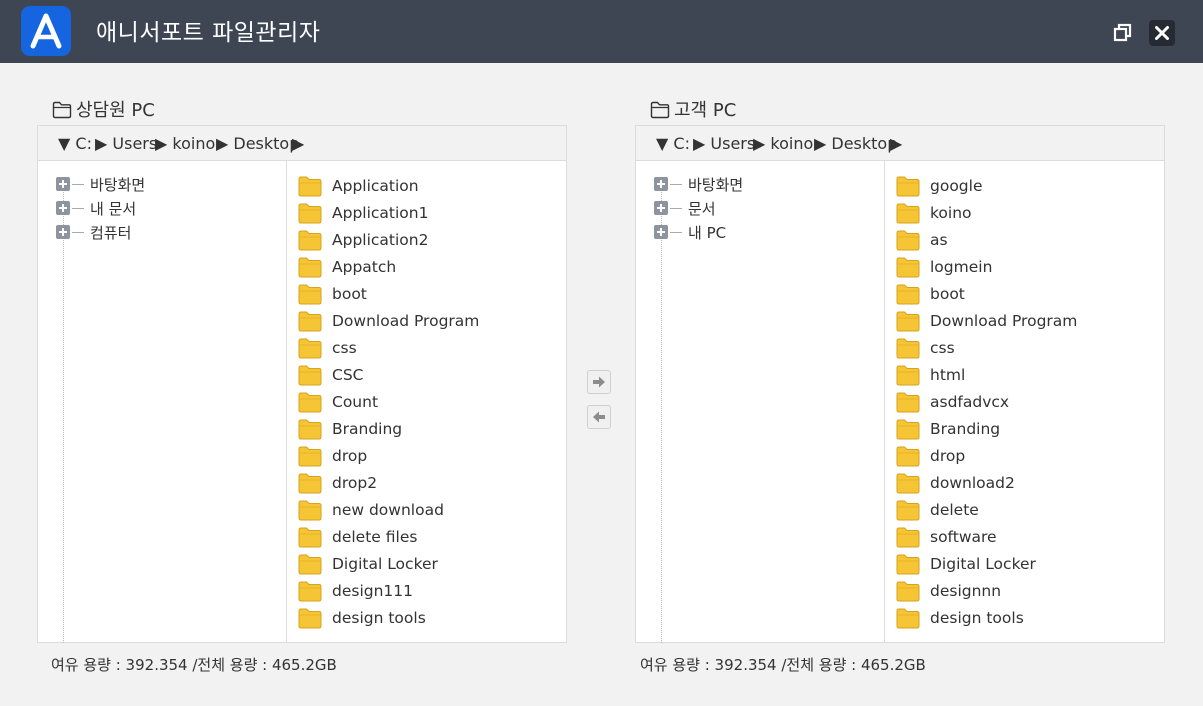 This screenshot has width=1203, height=706. Describe the element at coordinates (355, 482) in the screenshot. I see `file-name: drop2` at that location.